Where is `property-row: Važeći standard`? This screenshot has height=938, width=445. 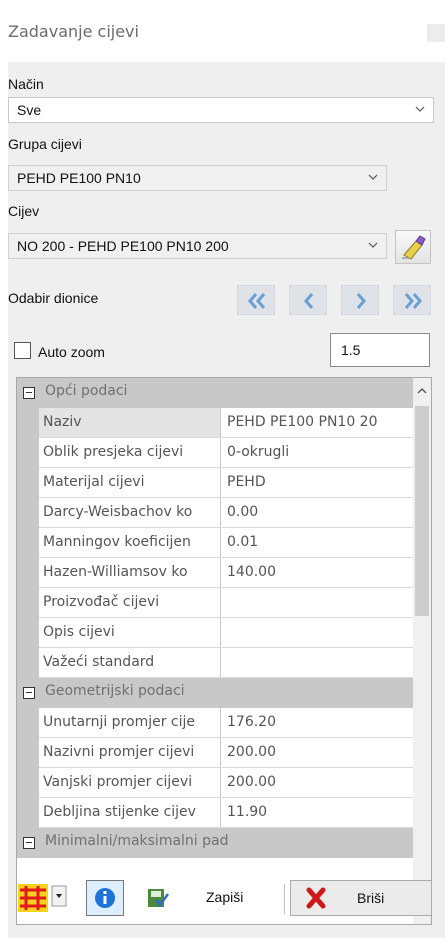 property-row: Važeći standard is located at coordinates (215, 663).